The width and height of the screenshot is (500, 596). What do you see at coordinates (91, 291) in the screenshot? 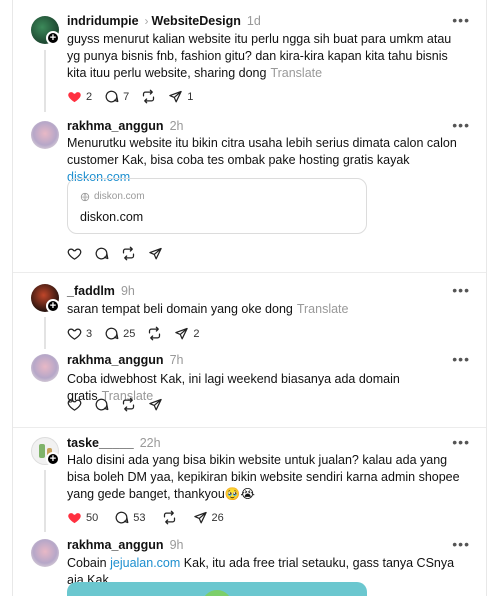
I see `username: _faddlm` at bounding box center [91, 291].